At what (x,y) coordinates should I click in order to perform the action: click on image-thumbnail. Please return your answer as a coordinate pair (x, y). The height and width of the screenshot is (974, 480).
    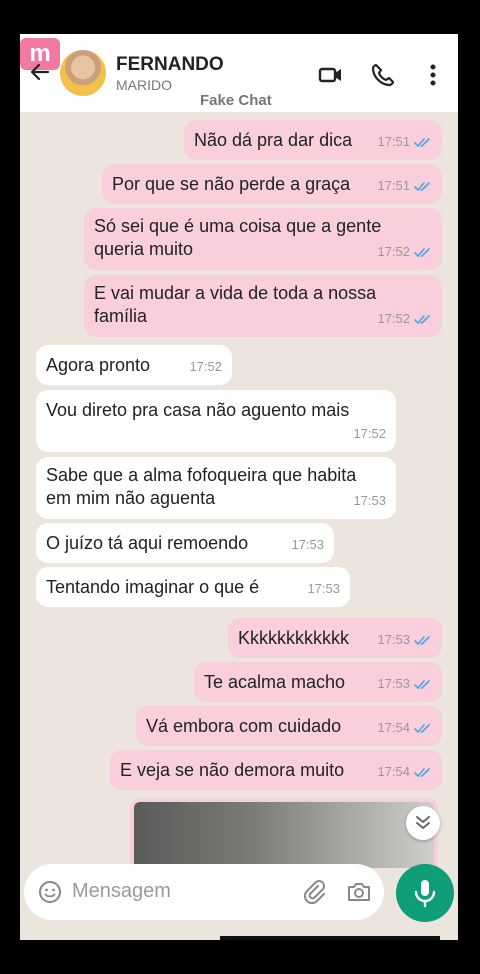
    Looking at the image, I should click on (284, 835).